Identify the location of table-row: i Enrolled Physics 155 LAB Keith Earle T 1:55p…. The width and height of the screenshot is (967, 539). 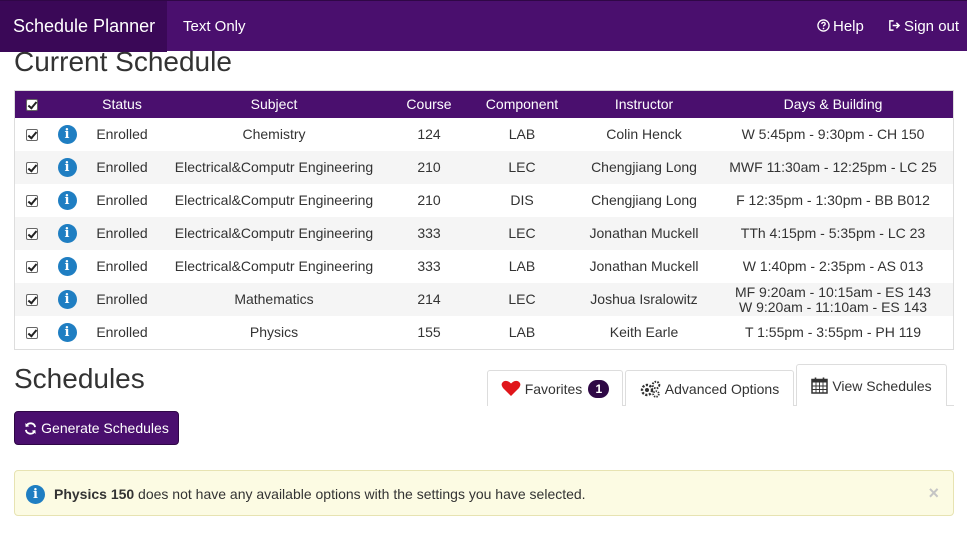
(484, 332).